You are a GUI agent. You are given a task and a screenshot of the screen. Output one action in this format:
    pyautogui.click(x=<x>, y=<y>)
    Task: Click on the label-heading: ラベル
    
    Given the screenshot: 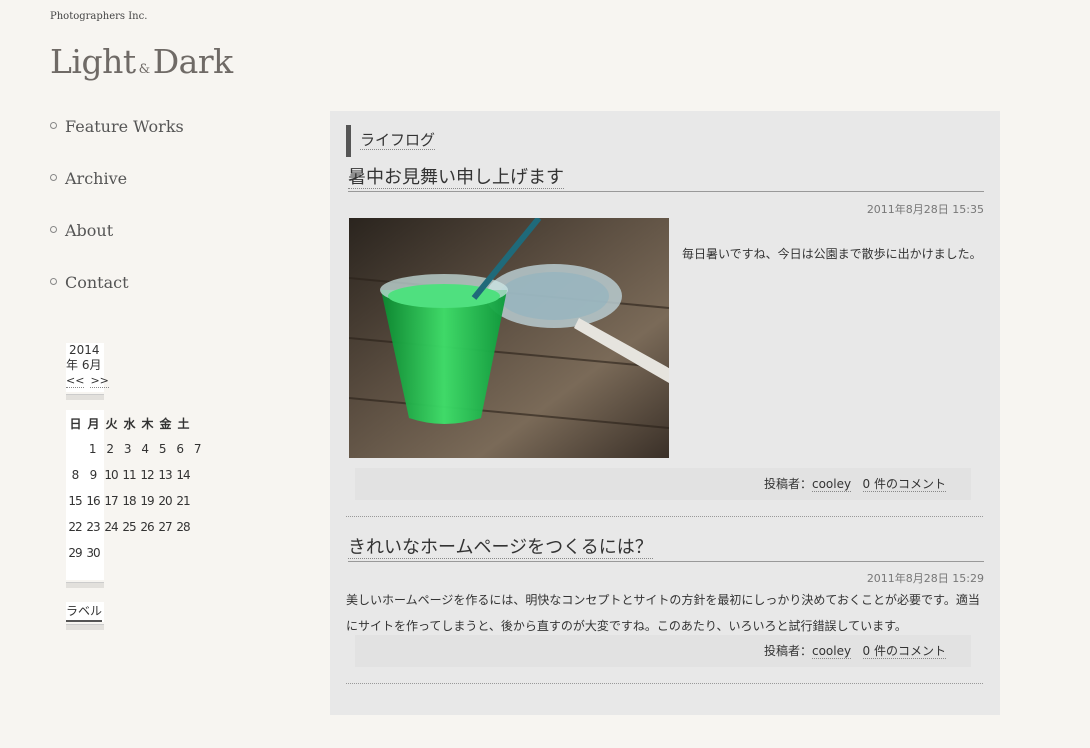 What is the action you would take?
    pyautogui.click(x=85, y=612)
    